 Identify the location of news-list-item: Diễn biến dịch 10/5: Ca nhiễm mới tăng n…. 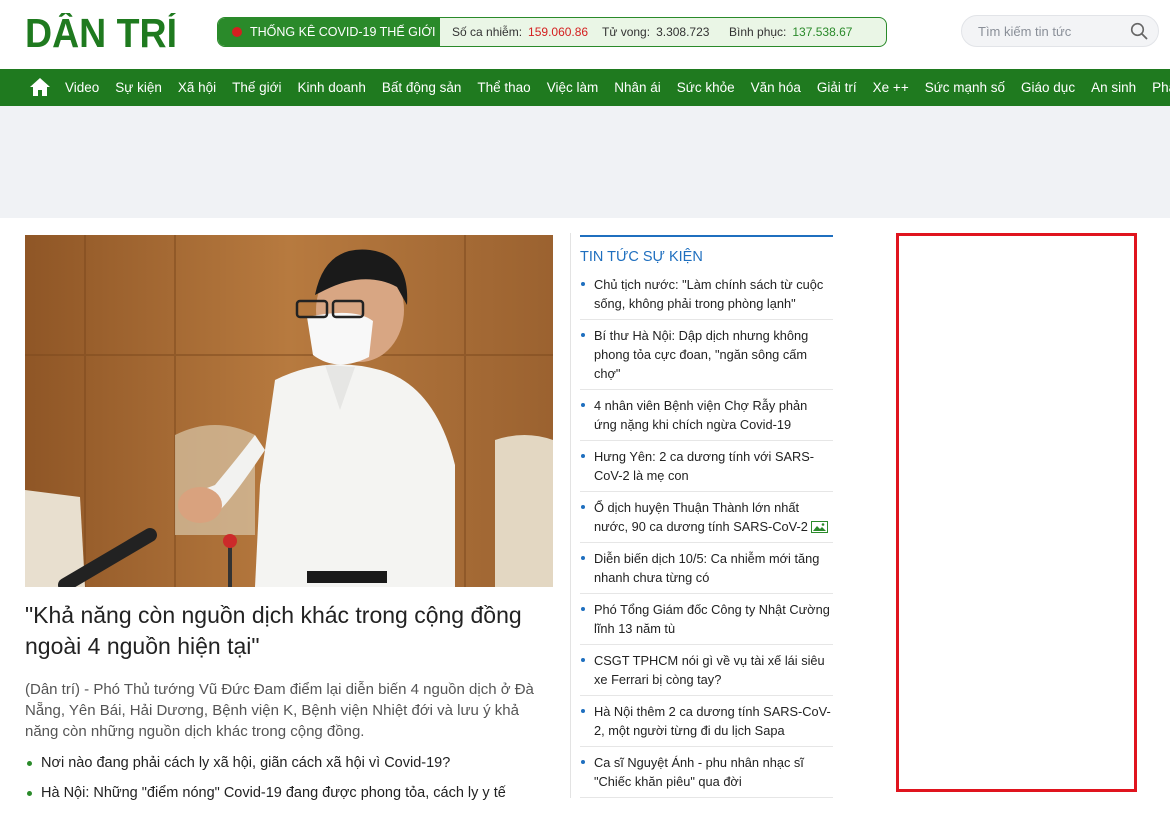
(706, 568).